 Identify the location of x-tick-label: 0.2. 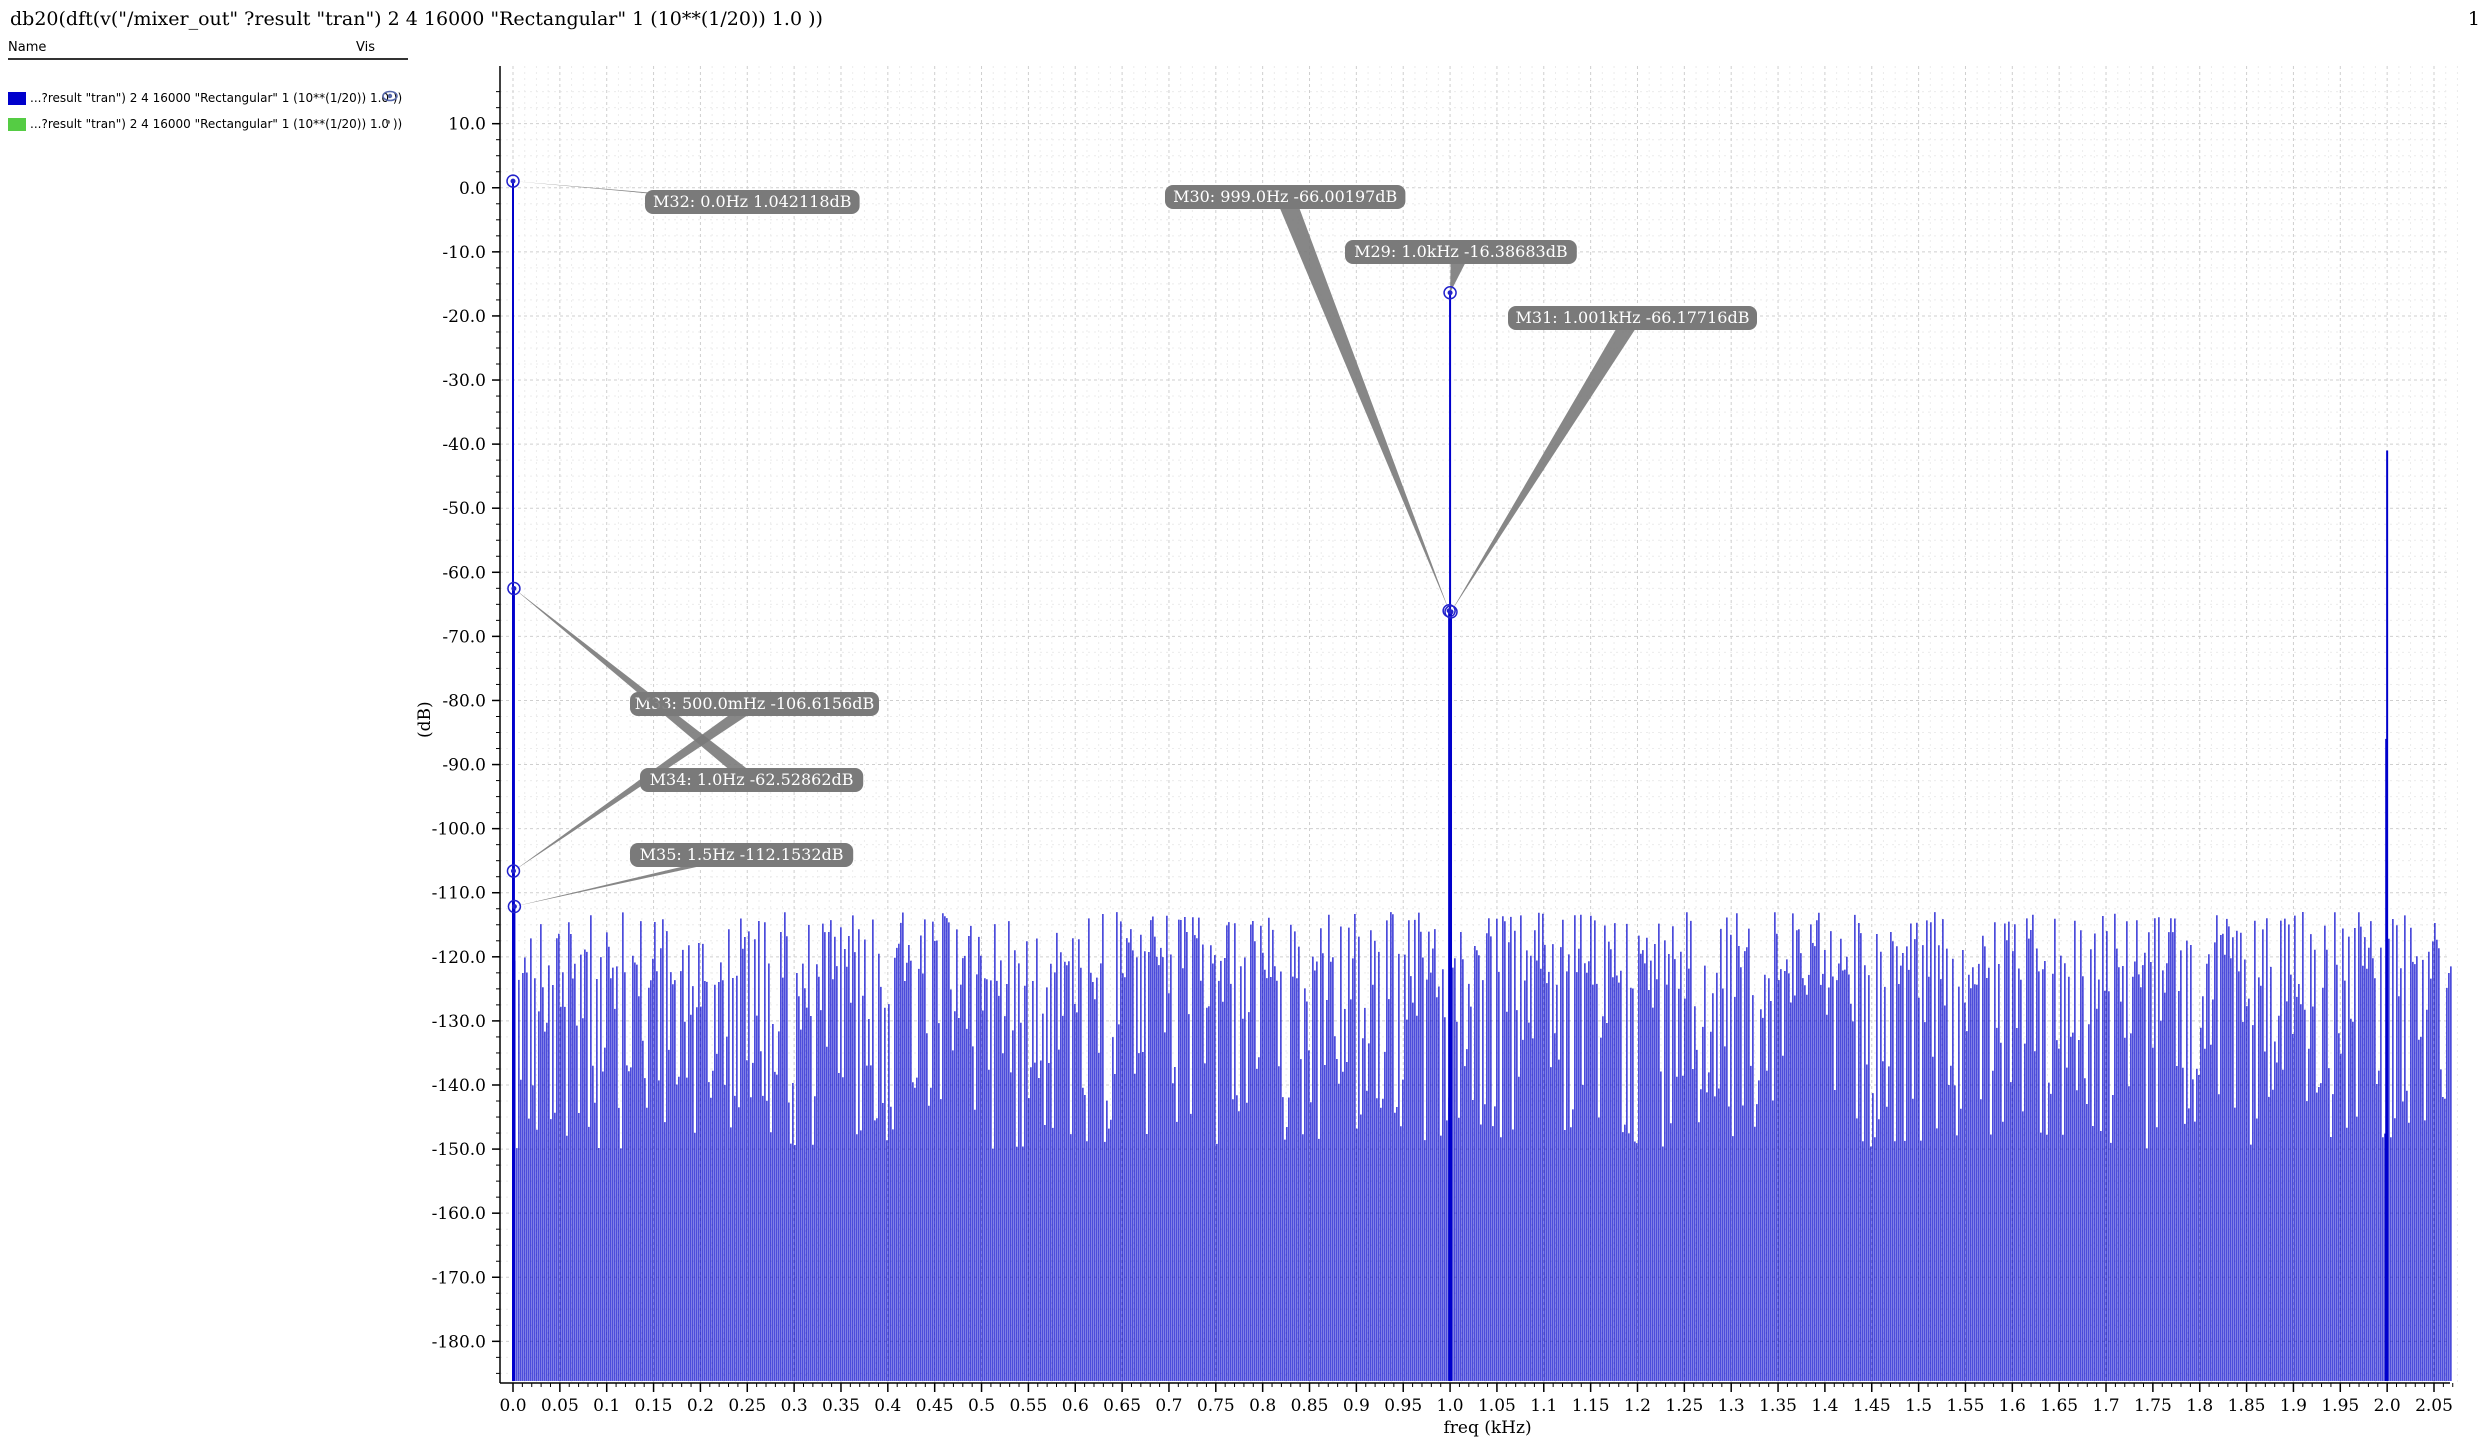
(700, 1406).